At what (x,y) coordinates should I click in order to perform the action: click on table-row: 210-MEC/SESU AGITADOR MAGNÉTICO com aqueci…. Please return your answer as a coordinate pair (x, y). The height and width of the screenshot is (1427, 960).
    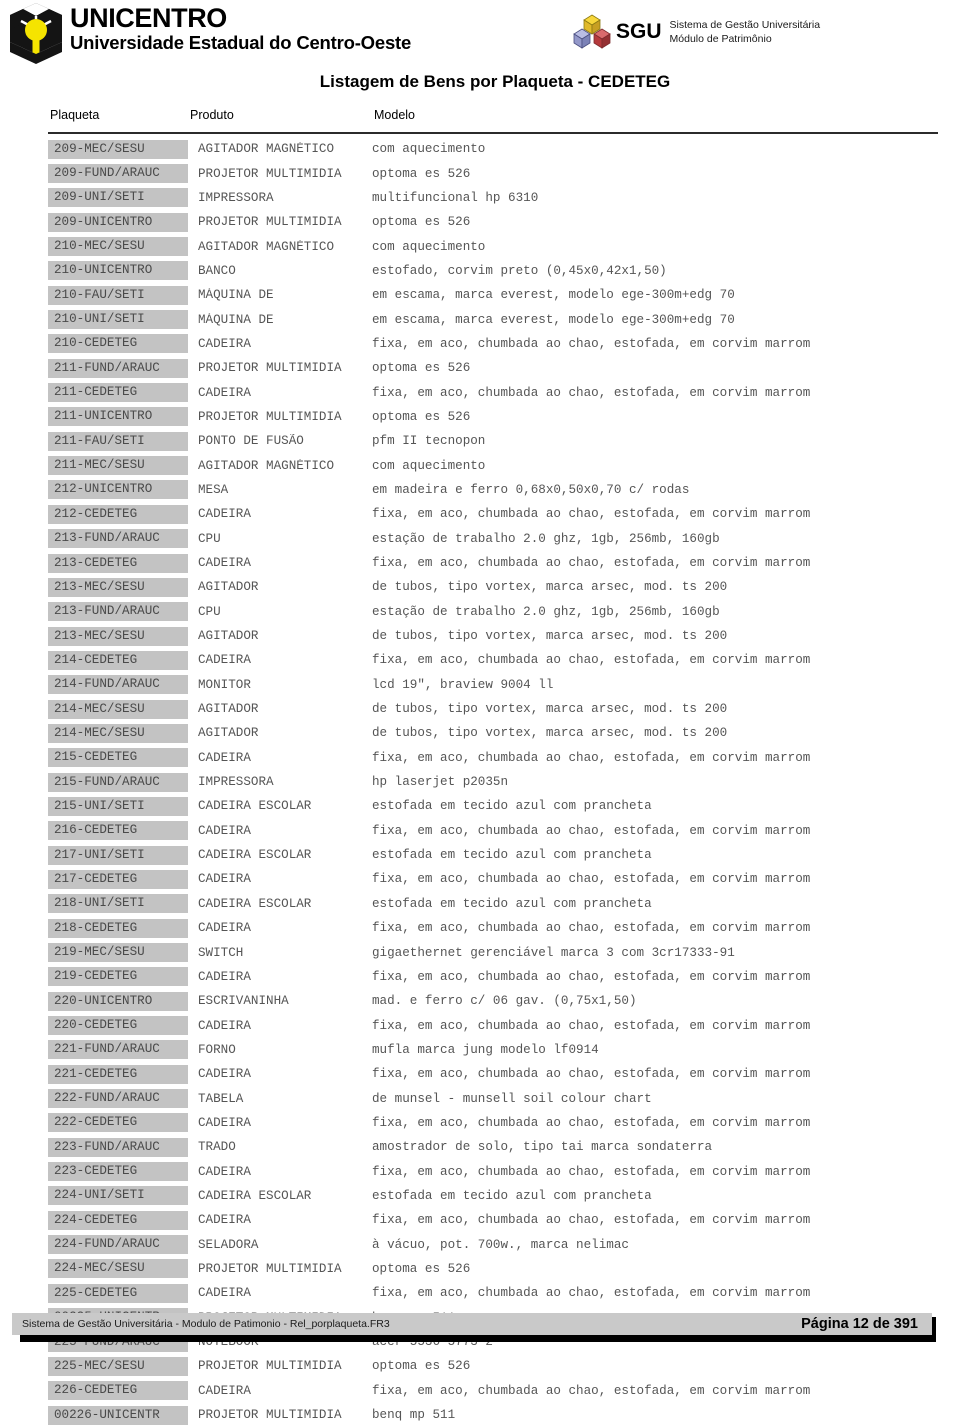
    Looking at the image, I should click on (504, 246).